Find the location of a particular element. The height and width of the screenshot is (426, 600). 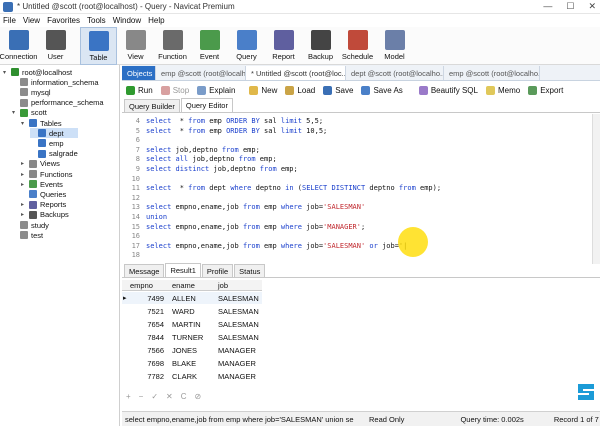

tree-item-queries: Queries is located at coordinates (43, 194).